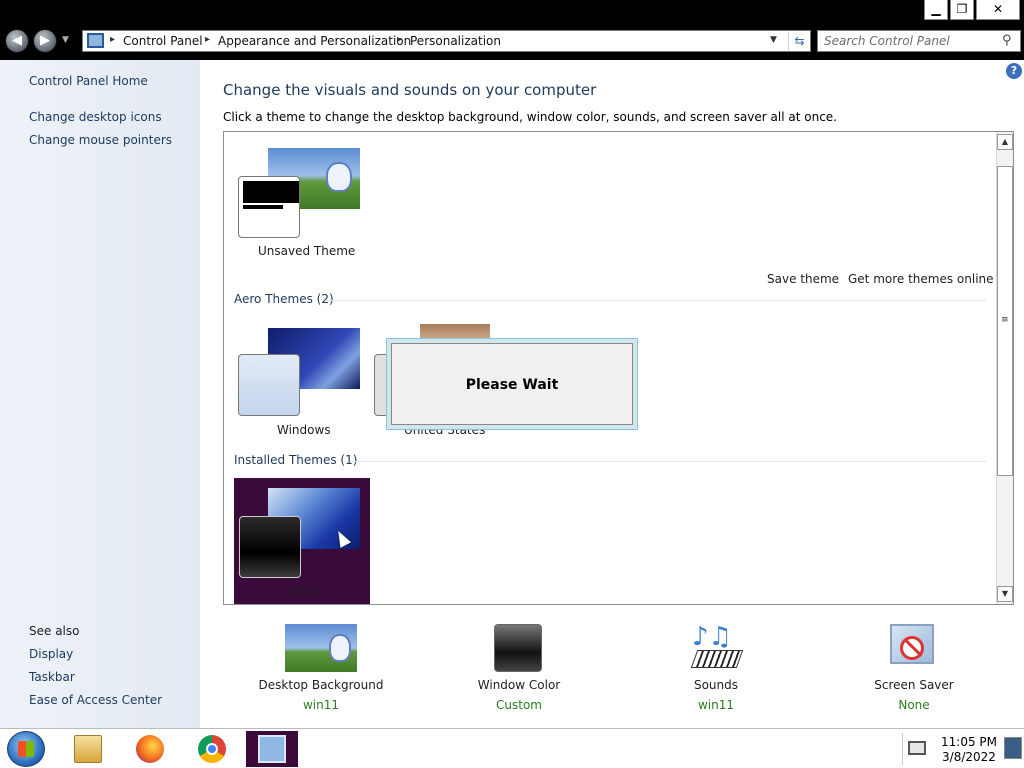 The image size is (1024, 768). Describe the element at coordinates (314, 41) in the screenshot. I see `breadcrumb-appearance: Appearance and Personalization` at that location.